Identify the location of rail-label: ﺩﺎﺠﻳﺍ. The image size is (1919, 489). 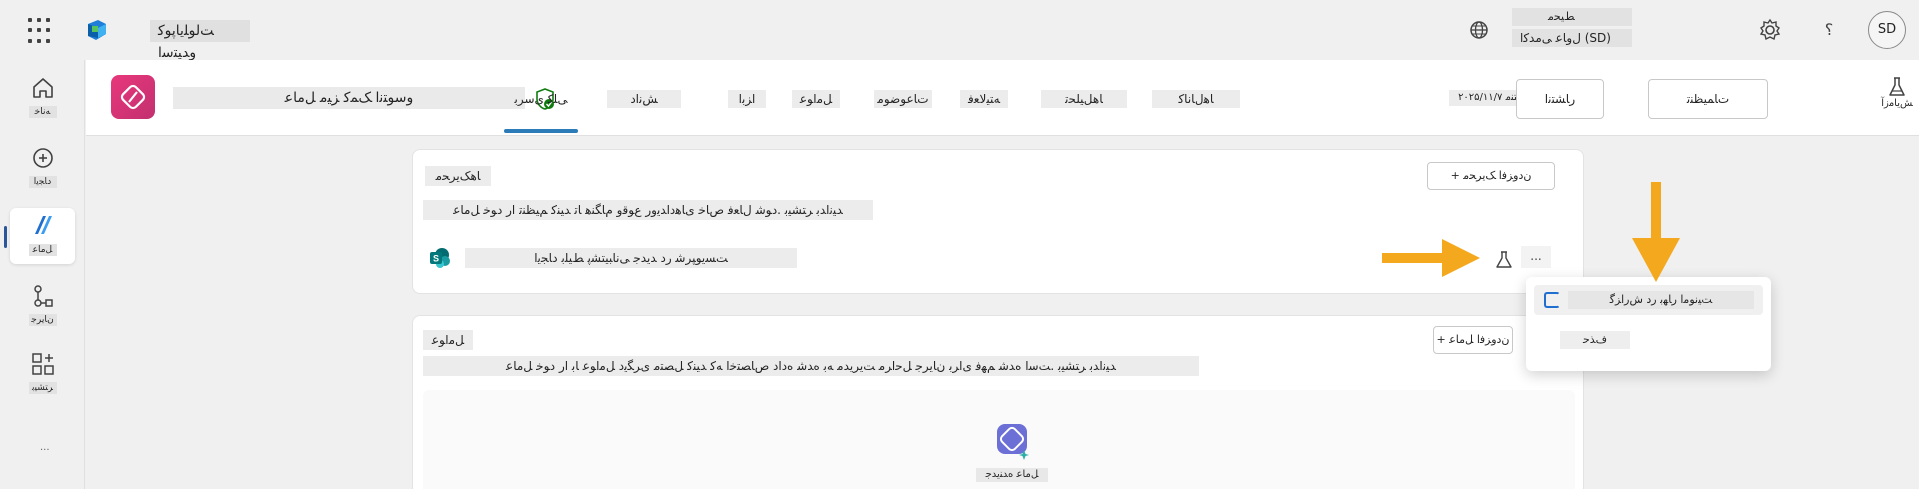
(42, 182).